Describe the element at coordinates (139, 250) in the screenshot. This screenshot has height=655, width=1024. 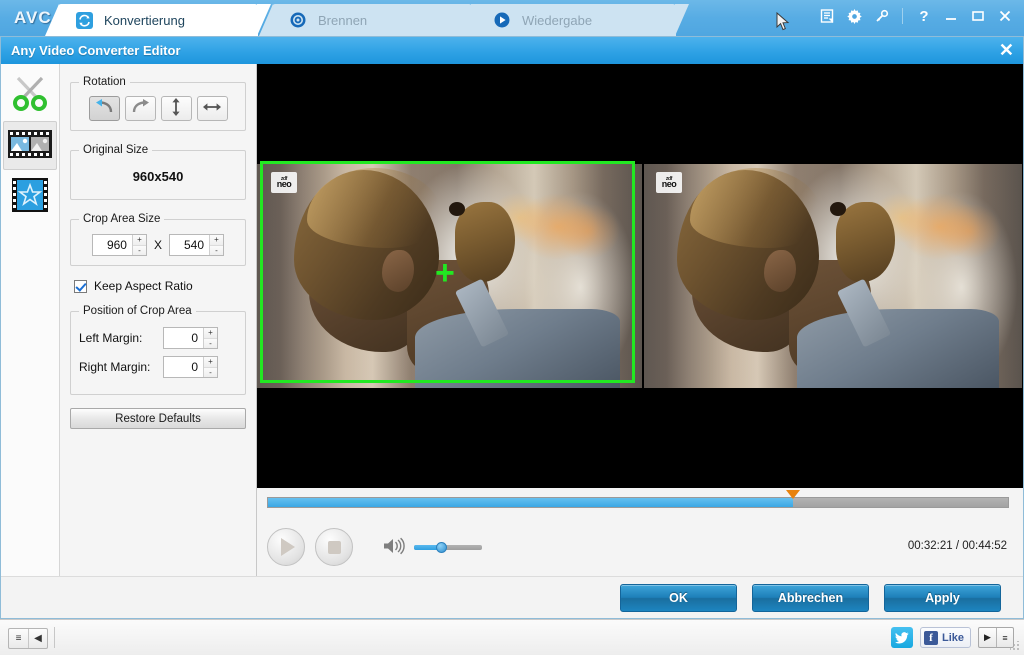
I see `crop-width-decrement: -` at that location.